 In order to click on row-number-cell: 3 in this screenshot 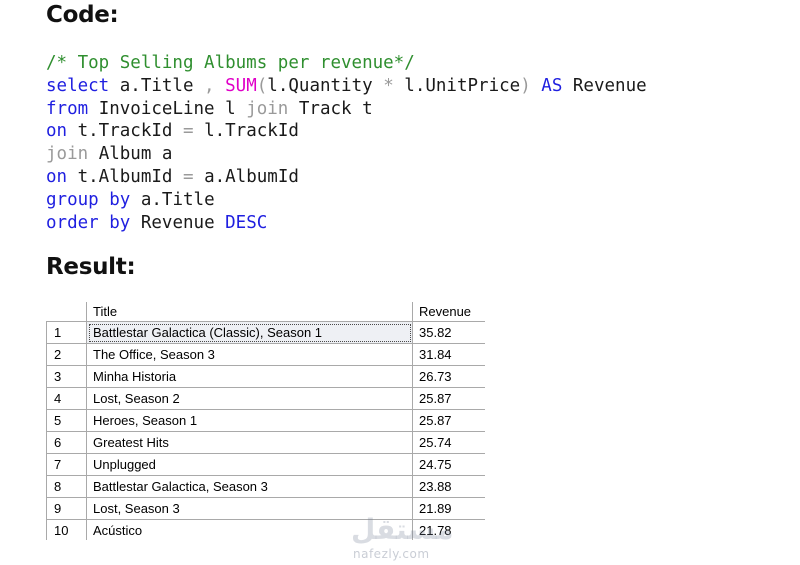, I will do `click(66, 376)`.